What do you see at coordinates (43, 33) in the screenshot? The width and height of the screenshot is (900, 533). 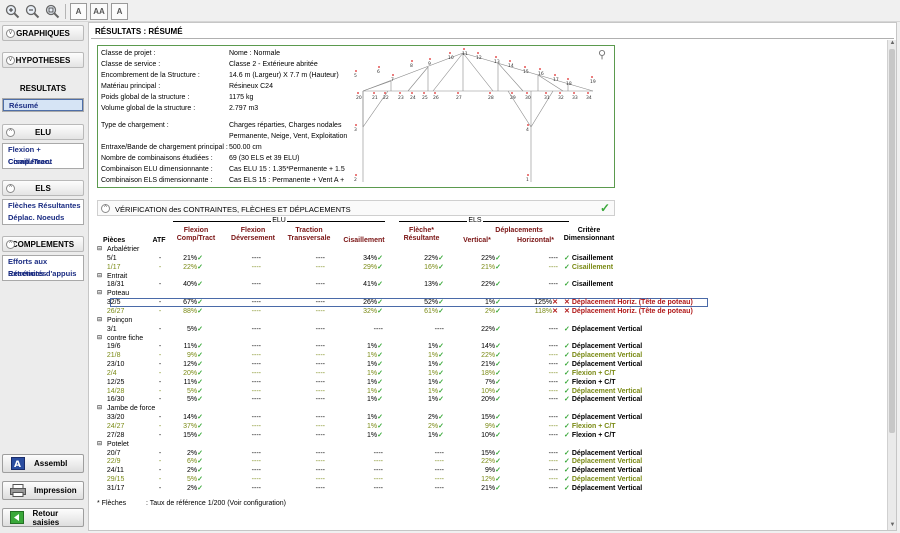 I see `graphiques-section: v GRAPHIQUES` at bounding box center [43, 33].